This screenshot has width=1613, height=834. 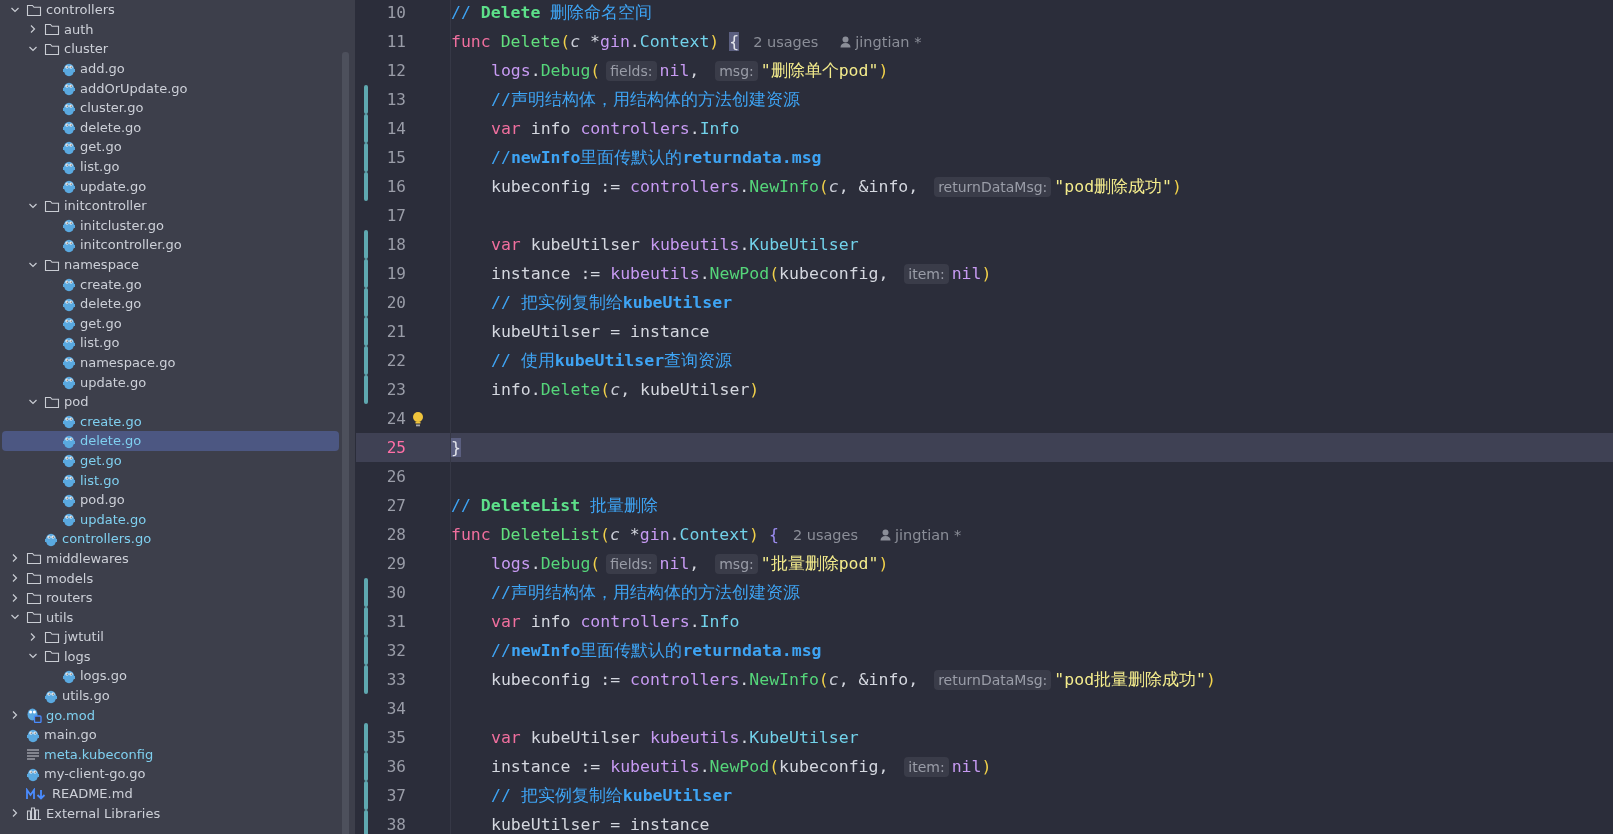 What do you see at coordinates (33, 636) in the screenshot?
I see `chevron-icon` at bounding box center [33, 636].